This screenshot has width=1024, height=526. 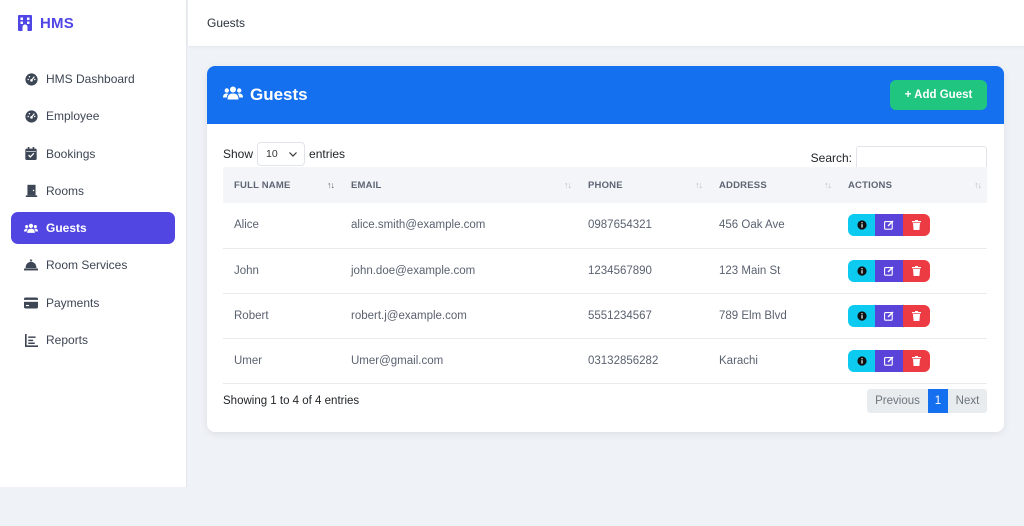 I want to click on page-1-button: 1, so click(x=938, y=401).